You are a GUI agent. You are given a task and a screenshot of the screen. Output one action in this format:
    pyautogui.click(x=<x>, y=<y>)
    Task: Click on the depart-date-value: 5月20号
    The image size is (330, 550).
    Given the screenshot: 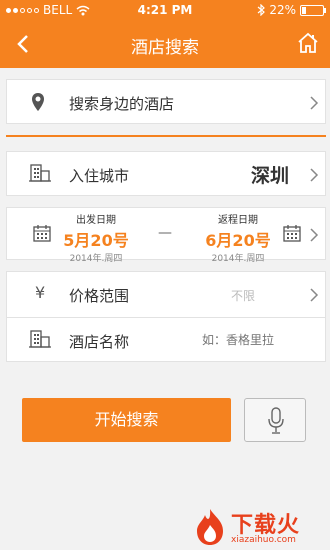 What is the action you would take?
    pyautogui.click(x=96, y=240)
    